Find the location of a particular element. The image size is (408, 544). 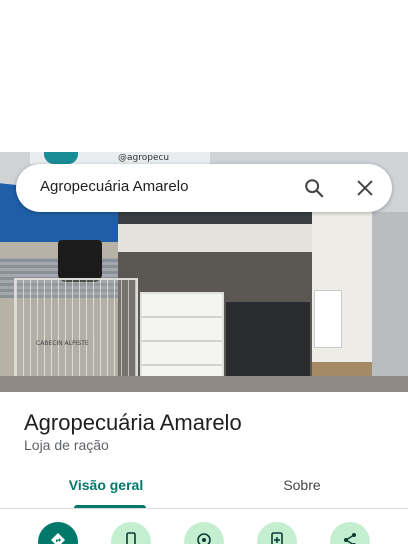

tab-overview: Visão geral is located at coordinates (106, 489).